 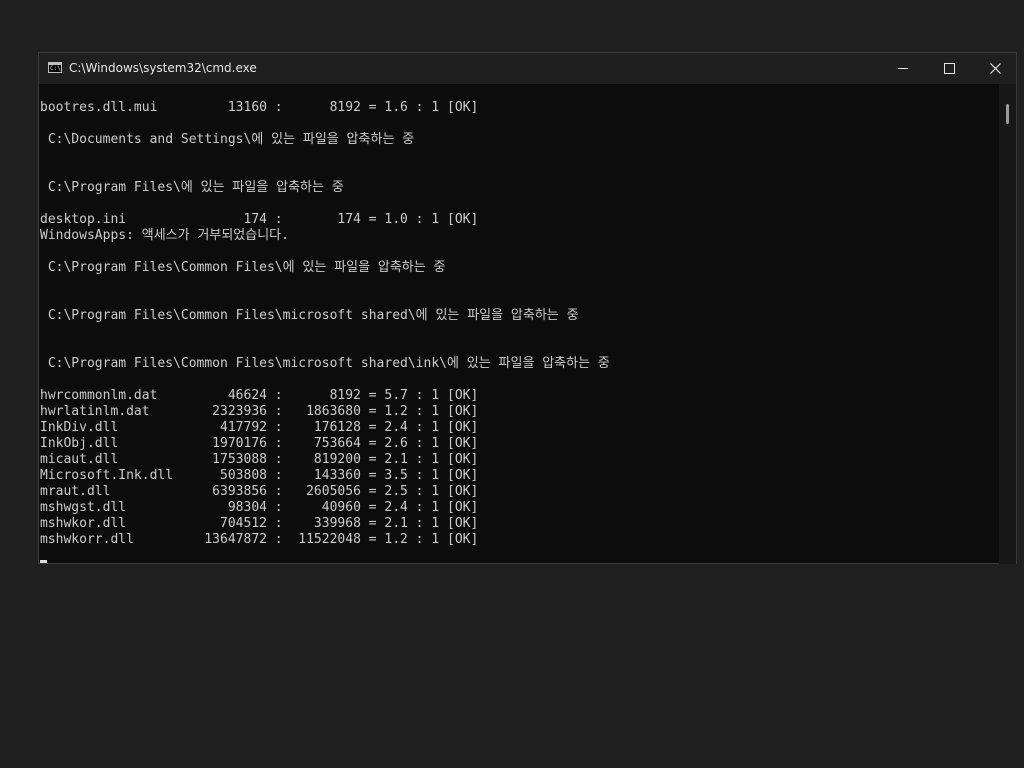 I want to click on console-line: C:\Program Files\에 있는 파일을 압축하는 중, so click(x=192, y=187).